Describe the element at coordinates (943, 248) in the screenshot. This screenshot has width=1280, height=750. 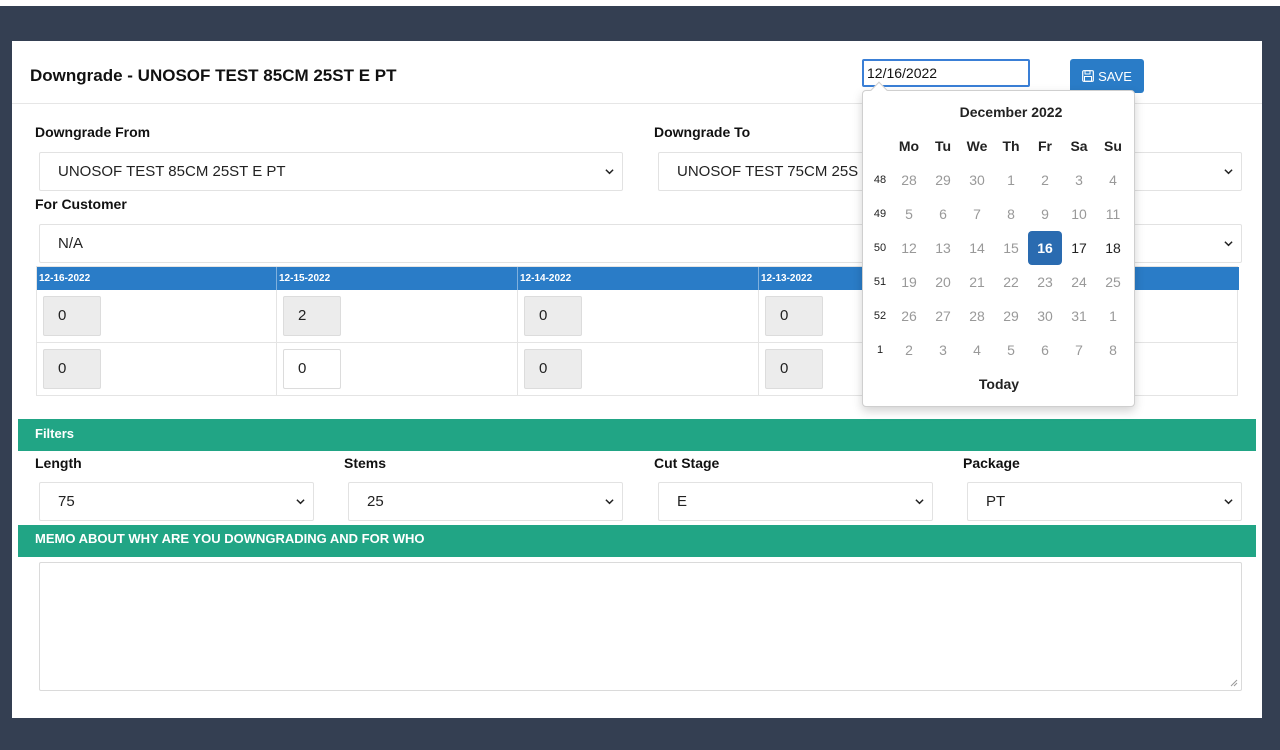
I see `calendar-day: 13` at that location.